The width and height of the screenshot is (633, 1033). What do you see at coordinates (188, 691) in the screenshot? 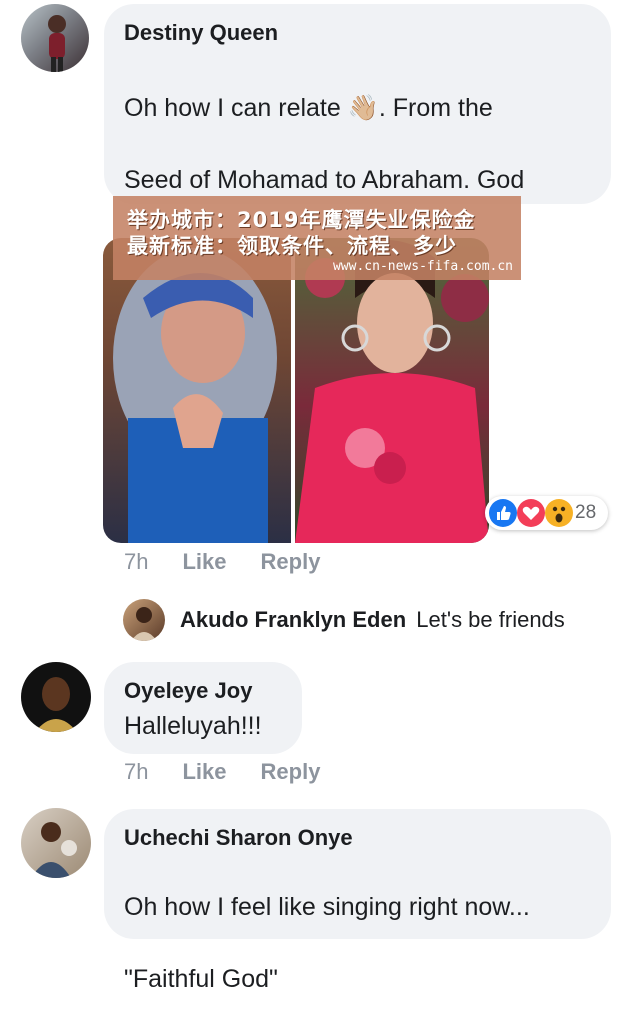
I see `comment-author-name: Oyeleye Joy` at bounding box center [188, 691].